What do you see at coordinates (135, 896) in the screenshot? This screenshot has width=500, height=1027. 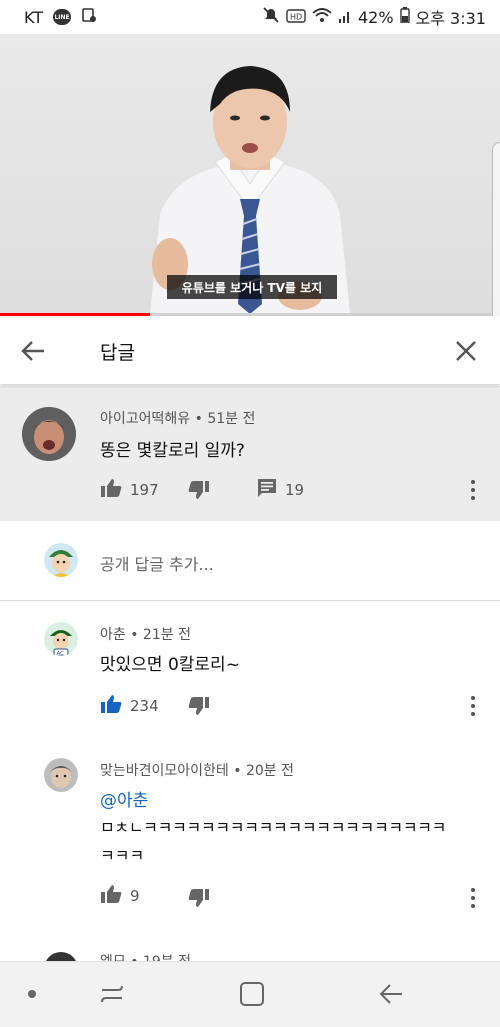 I see `like-count: 9` at bounding box center [135, 896].